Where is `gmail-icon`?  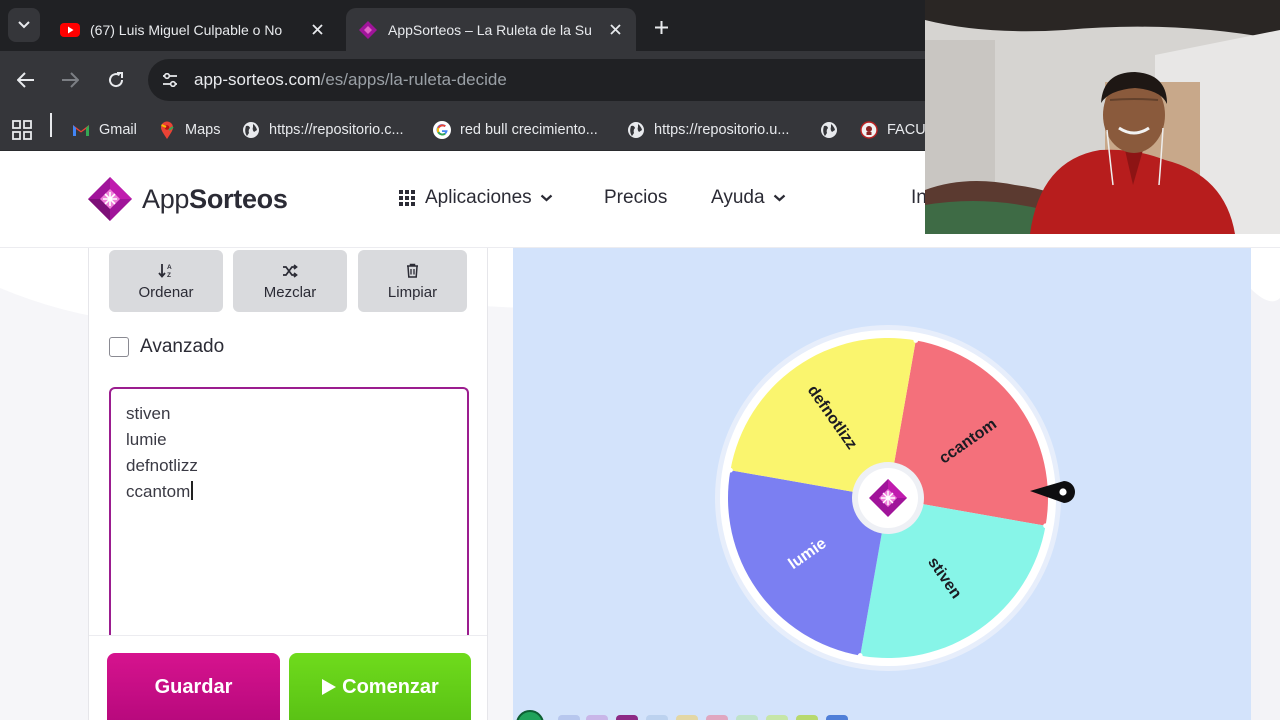 gmail-icon is located at coordinates (81, 130).